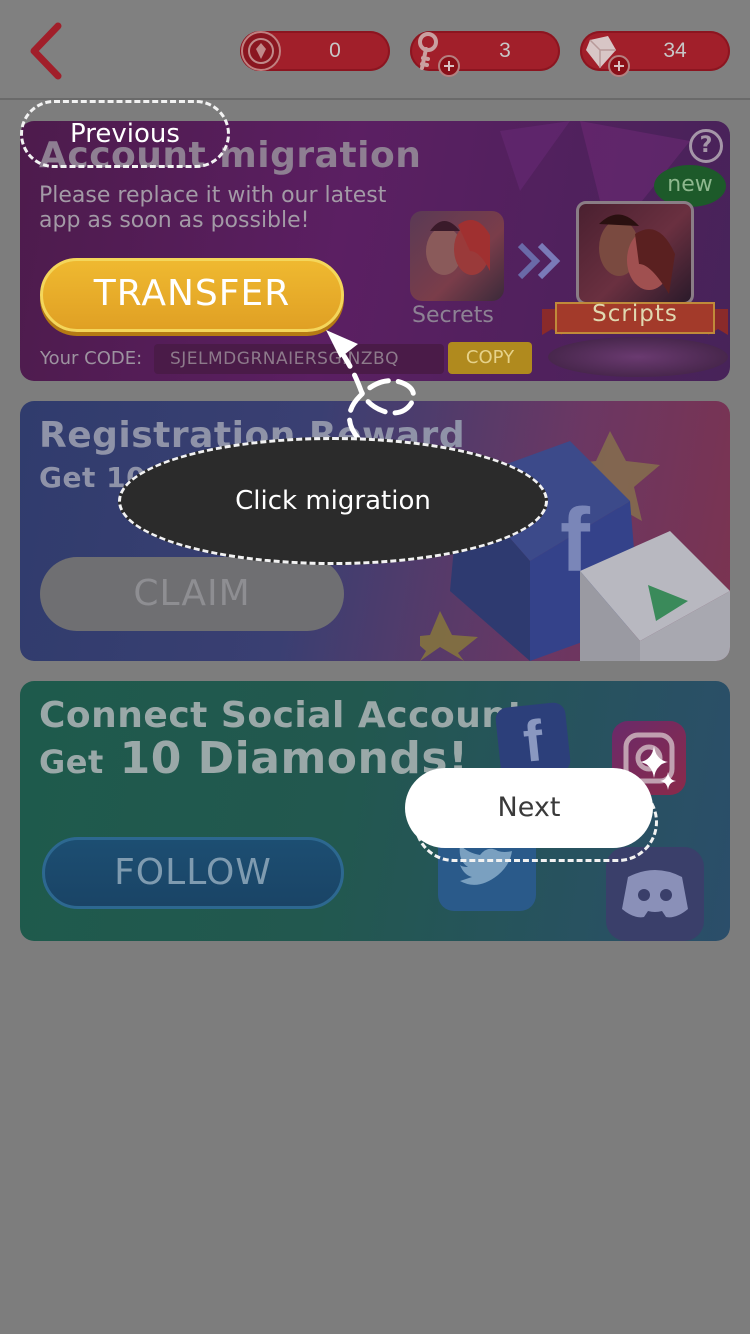 The height and width of the screenshot is (1334, 750). I want to click on follow-button: FOLLOW, so click(193, 873).